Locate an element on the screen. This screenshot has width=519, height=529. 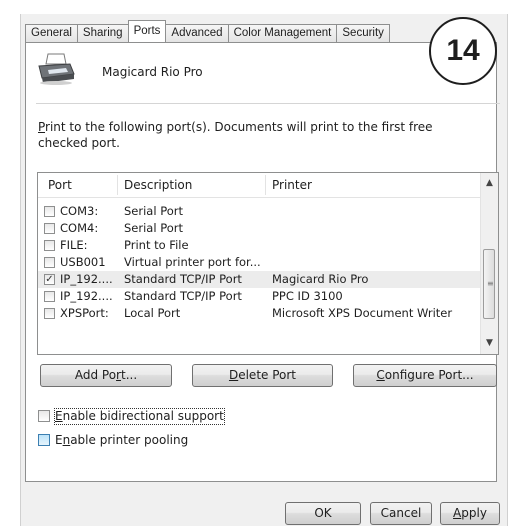
pooling-label-text: able printer pooling is located at coordinates (129, 440).